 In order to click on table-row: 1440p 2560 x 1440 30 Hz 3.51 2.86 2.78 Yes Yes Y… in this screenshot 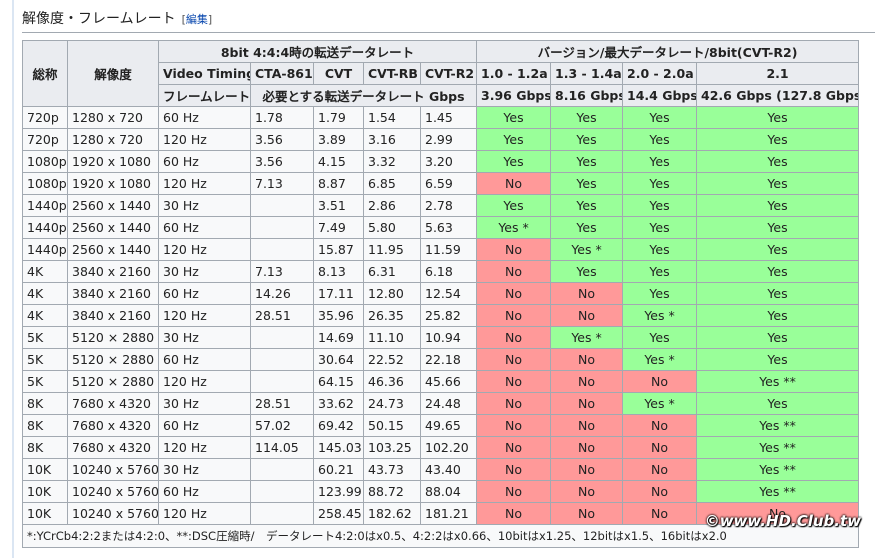, I will do `click(441, 205)`.